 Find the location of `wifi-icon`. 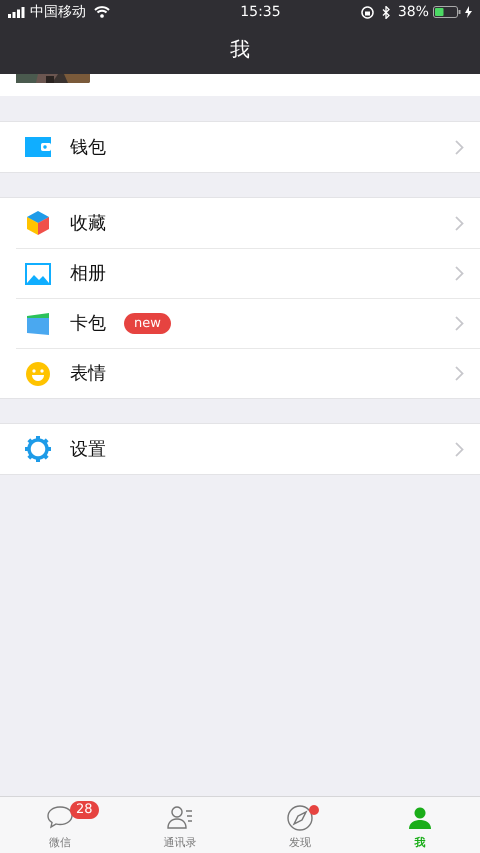

wifi-icon is located at coordinates (102, 12).